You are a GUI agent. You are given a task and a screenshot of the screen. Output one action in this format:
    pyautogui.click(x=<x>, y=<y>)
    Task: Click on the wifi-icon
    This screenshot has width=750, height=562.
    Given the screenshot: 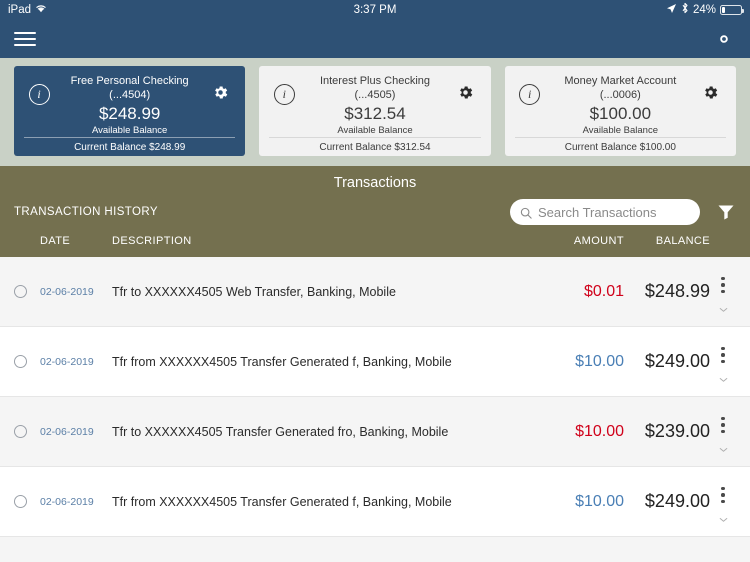 What is the action you would take?
    pyautogui.click(x=41, y=10)
    